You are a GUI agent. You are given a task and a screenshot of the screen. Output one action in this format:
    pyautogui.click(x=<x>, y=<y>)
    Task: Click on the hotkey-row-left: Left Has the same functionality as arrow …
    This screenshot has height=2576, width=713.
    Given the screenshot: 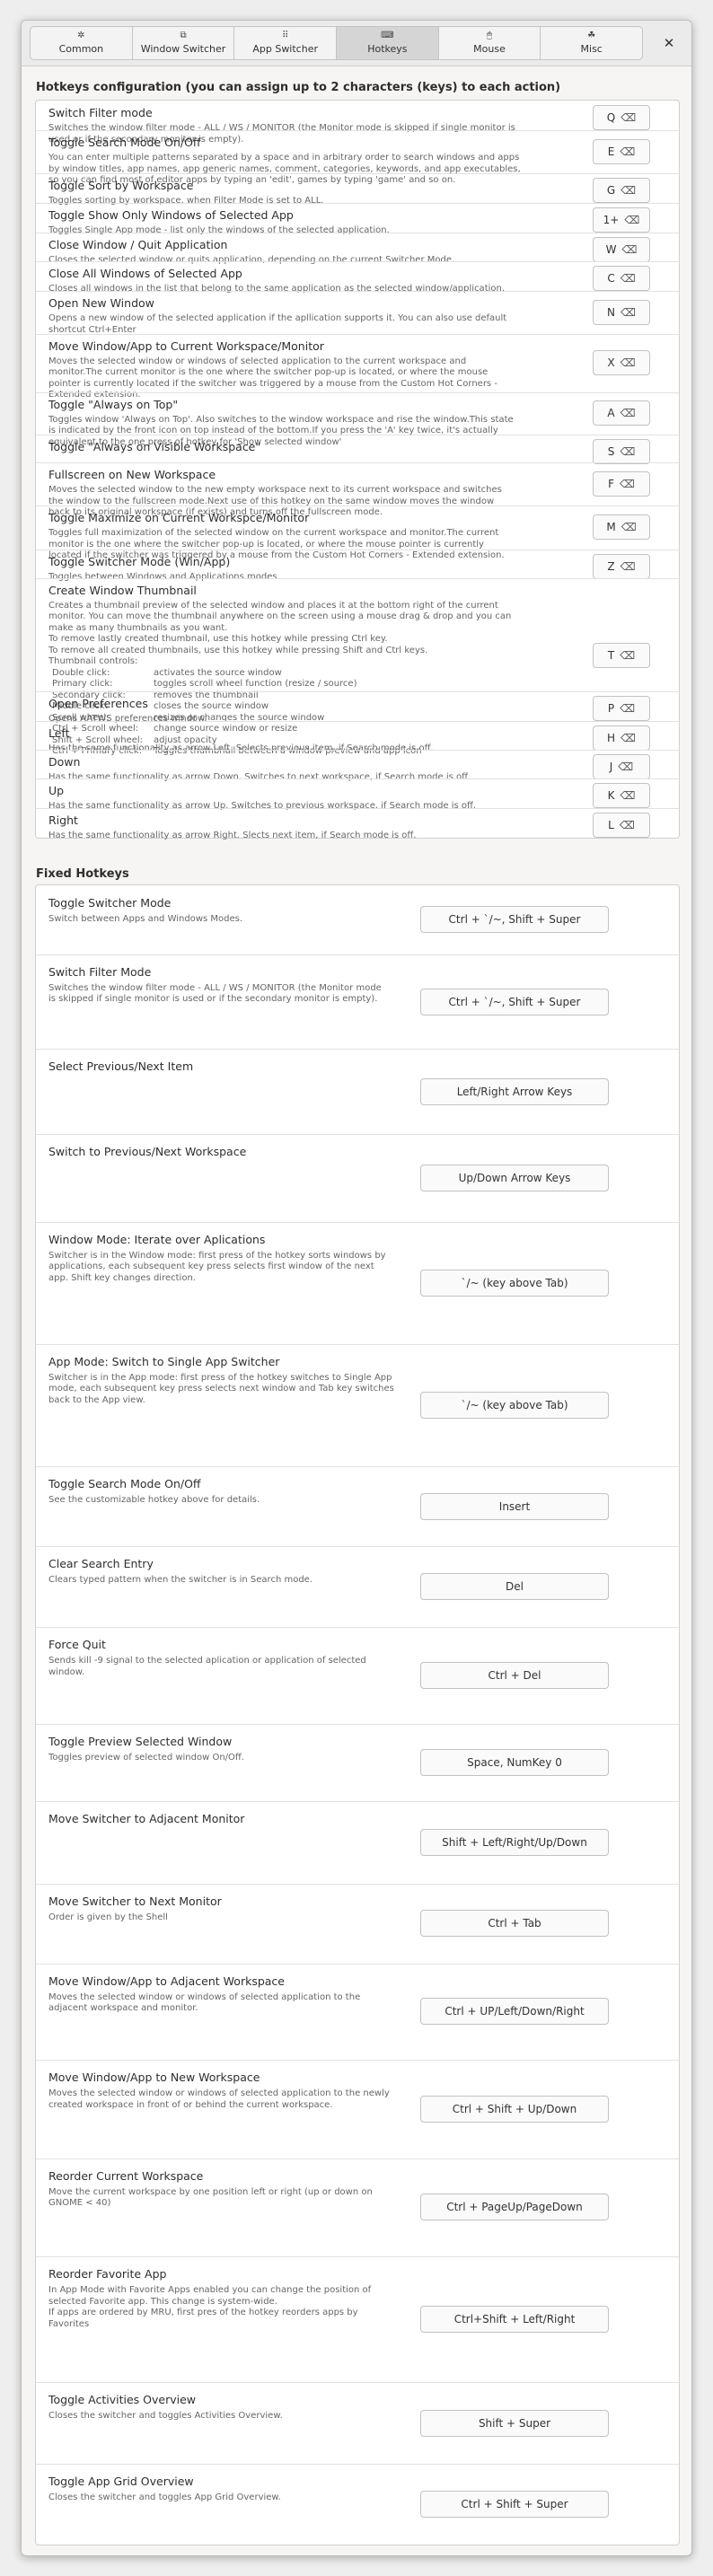 What is the action you would take?
    pyautogui.click(x=357, y=736)
    